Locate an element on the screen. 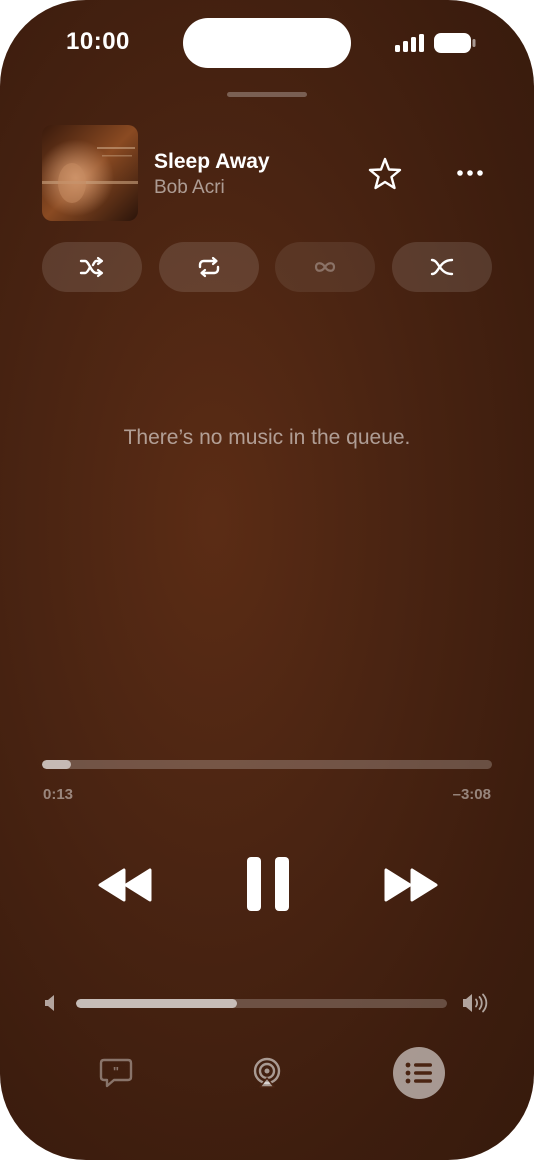 The image size is (534, 1160). fast-forward-icon is located at coordinates (411, 885).